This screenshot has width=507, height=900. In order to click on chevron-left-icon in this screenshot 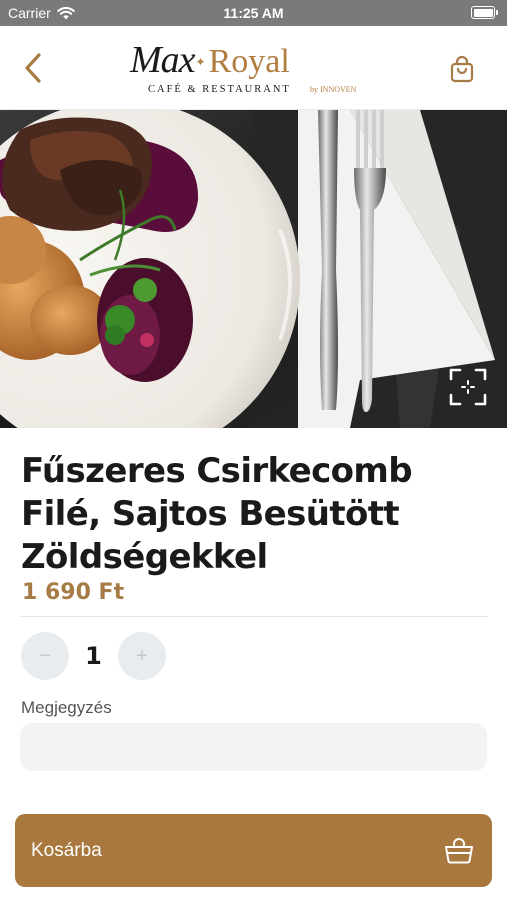, I will do `click(33, 68)`.